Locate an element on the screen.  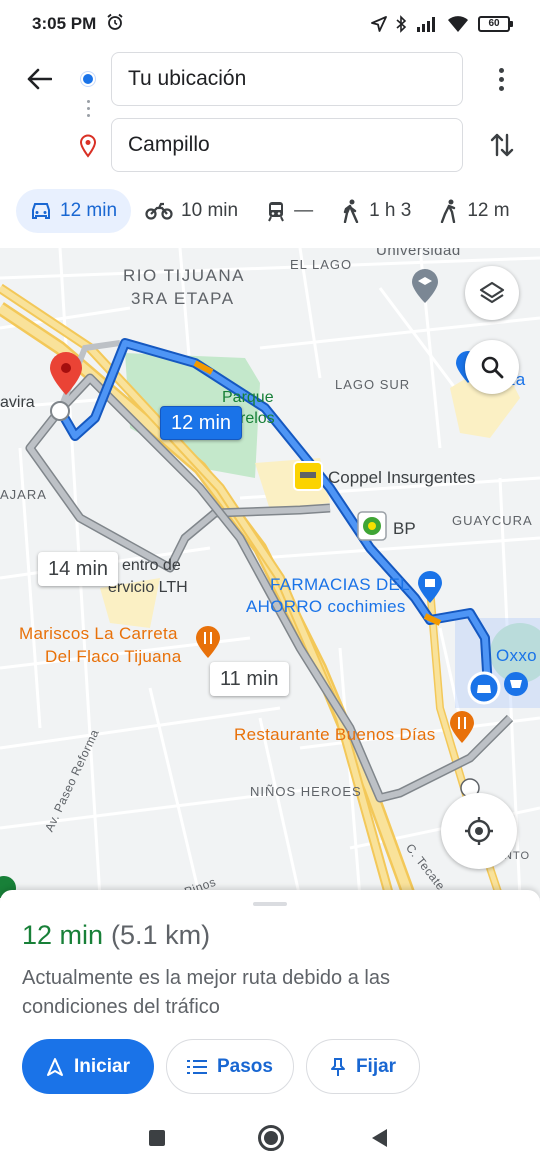
map-label: 3RA ETAPA is located at coordinates (183, 298).